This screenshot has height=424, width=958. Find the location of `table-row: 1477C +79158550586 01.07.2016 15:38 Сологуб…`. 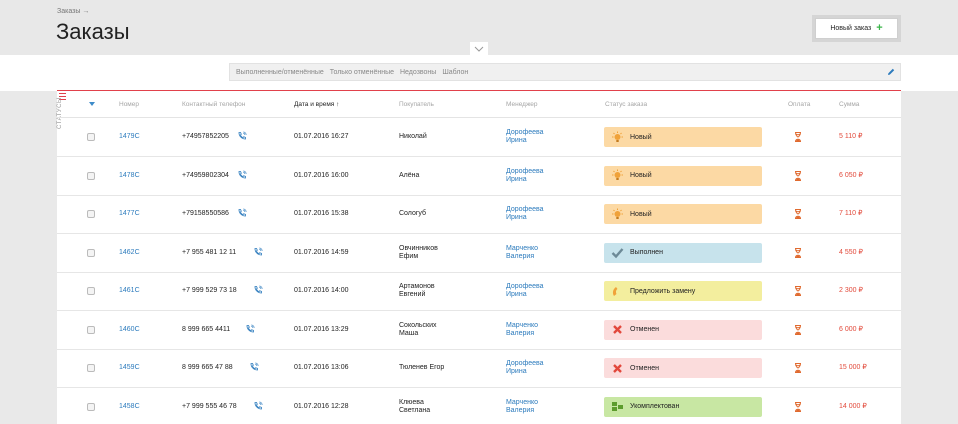

table-row: 1477C +79158550586 01.07.2016 15:38 Сологуб… is located at coordinates (479, 214).